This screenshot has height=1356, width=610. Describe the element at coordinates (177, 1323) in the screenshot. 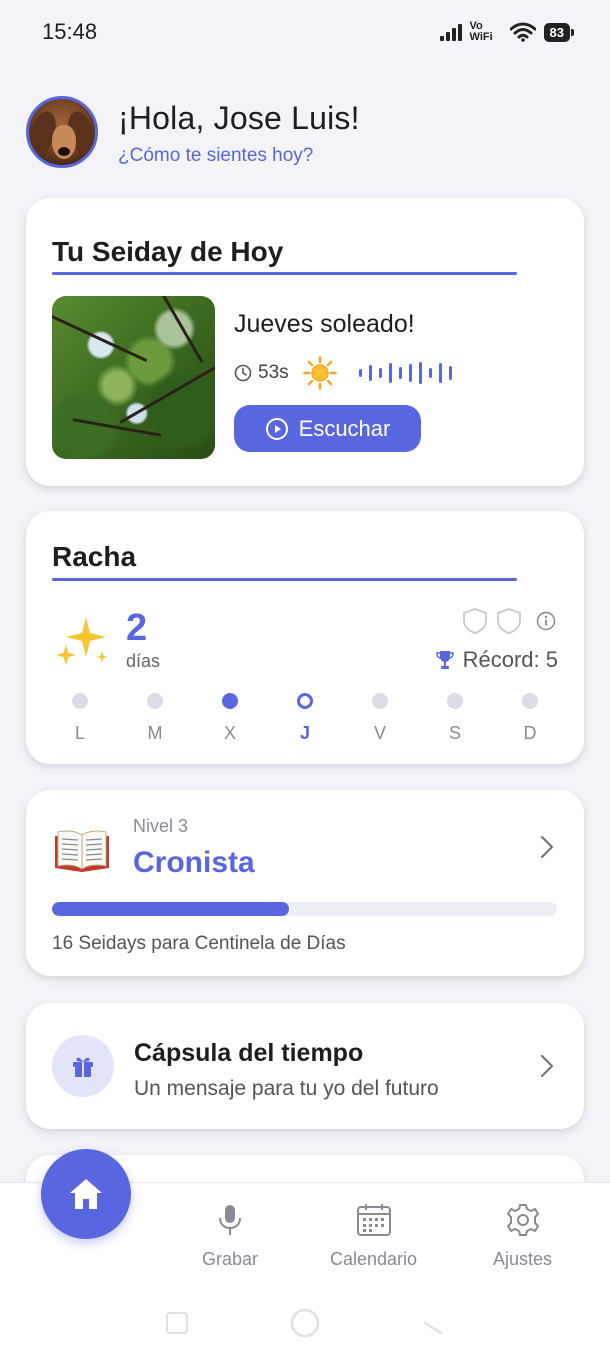

I see `recents-icon` at that location.